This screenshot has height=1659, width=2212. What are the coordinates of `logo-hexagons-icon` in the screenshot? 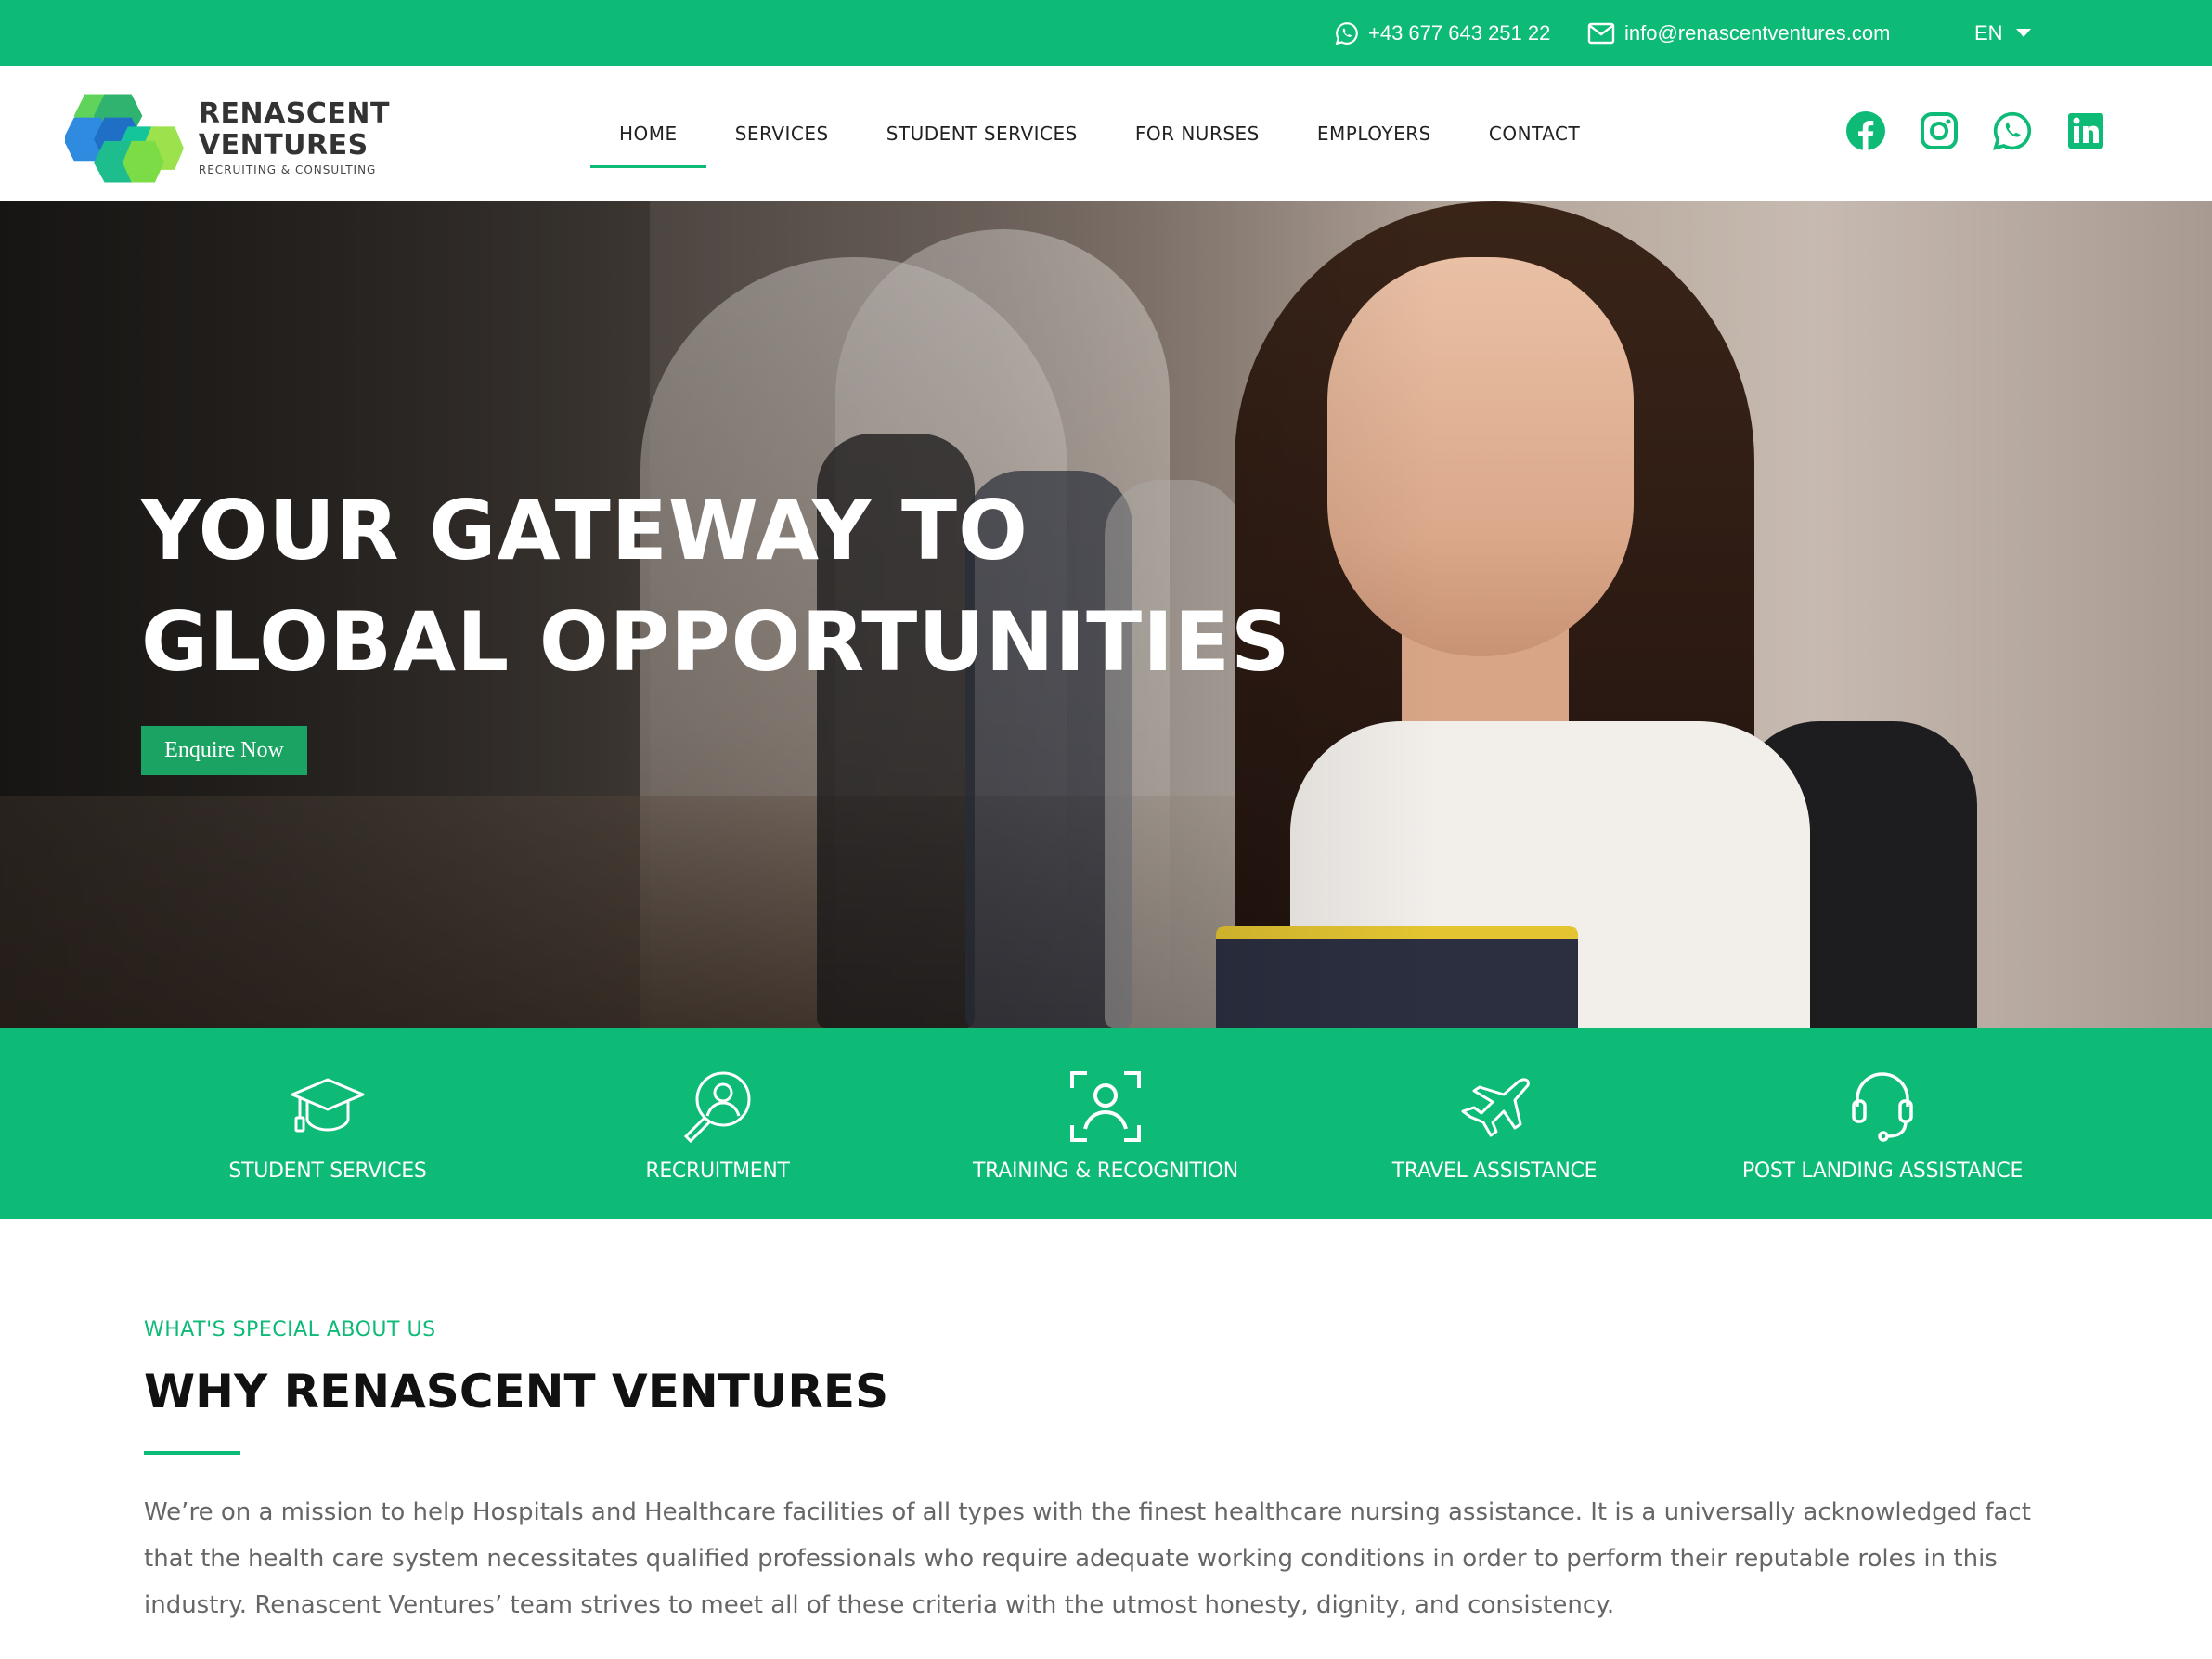 It's located at (125, 138).